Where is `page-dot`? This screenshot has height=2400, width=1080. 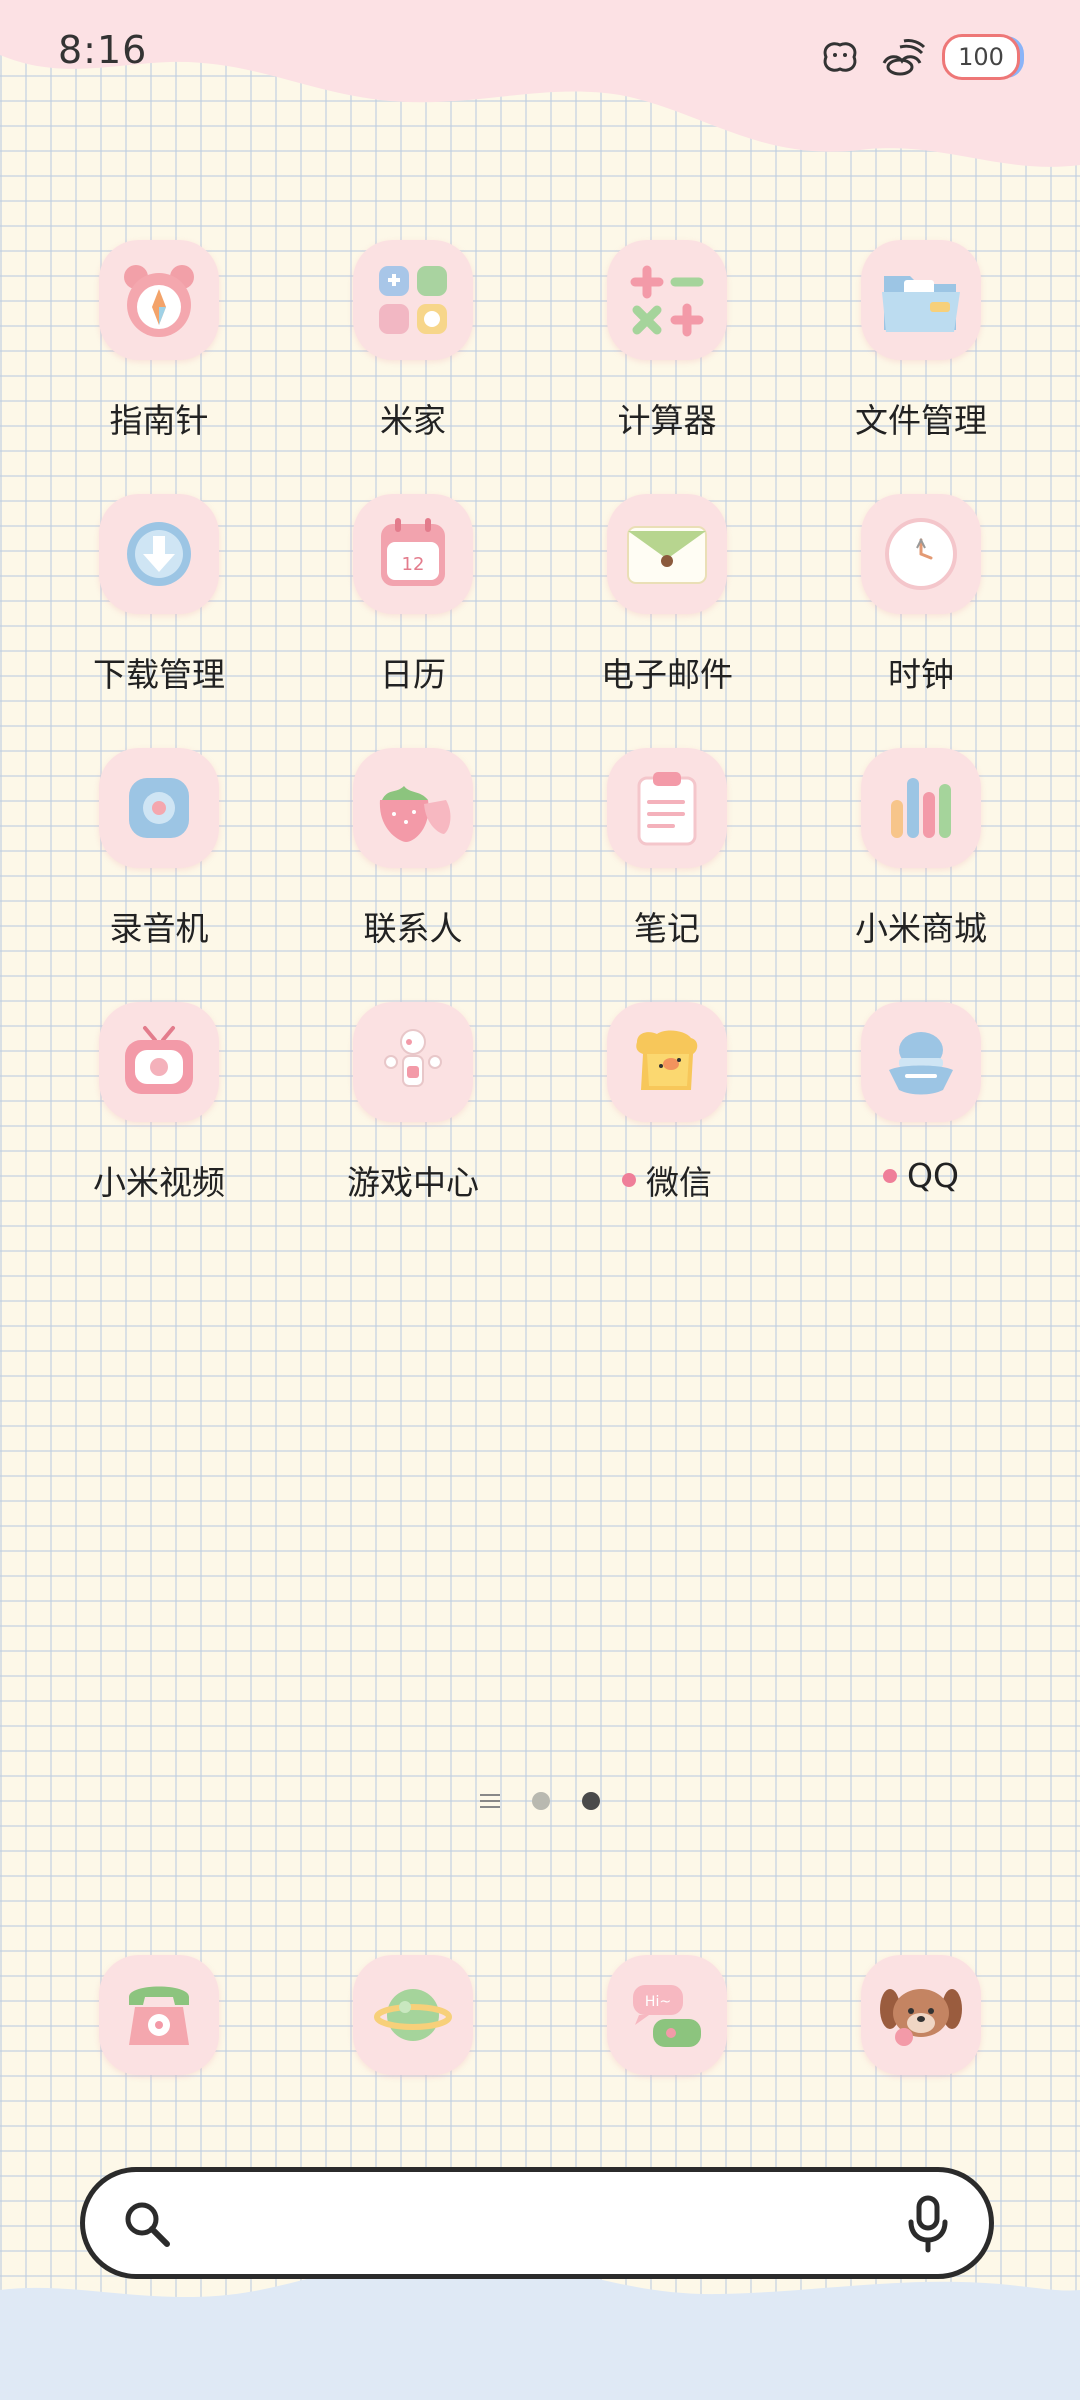
page-dot is located at coordinates (541, 1801).